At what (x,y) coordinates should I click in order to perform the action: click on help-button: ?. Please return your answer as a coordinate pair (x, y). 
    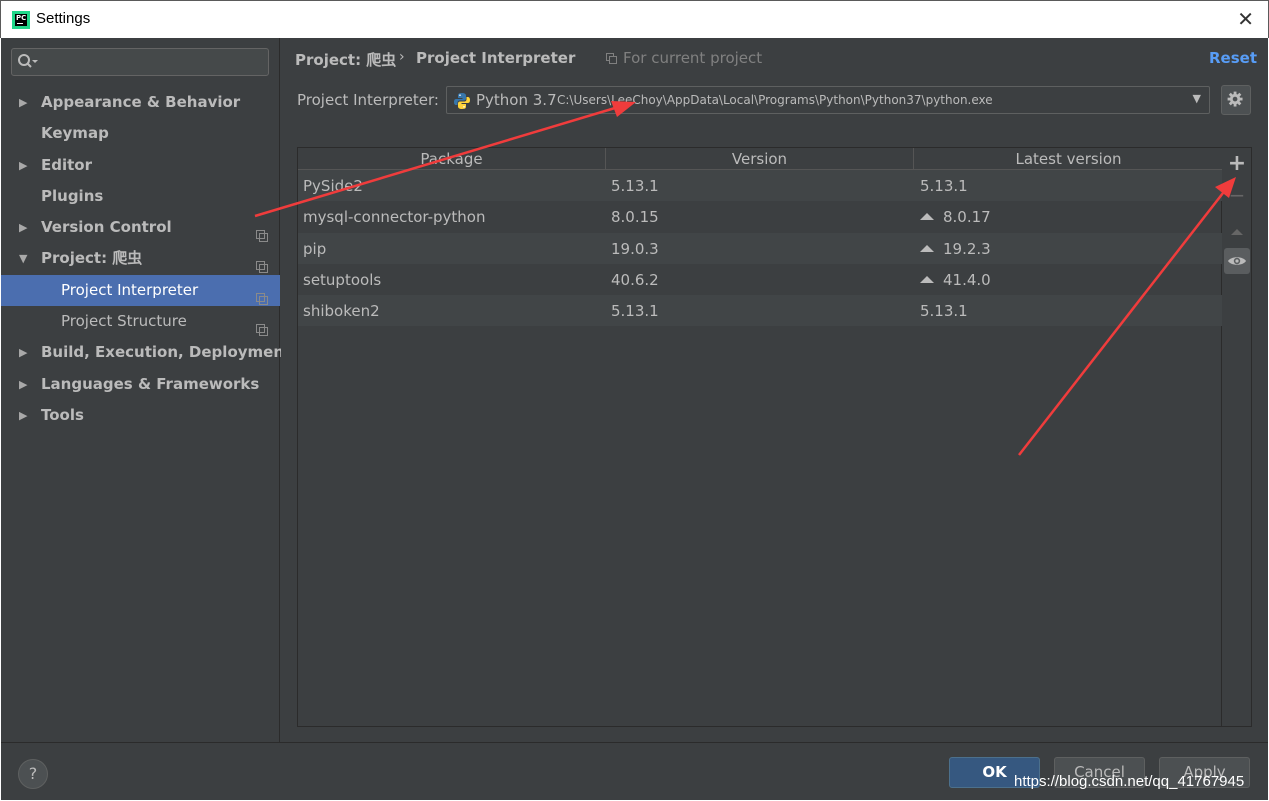
    Looking at the image, I should click on (33, 774).